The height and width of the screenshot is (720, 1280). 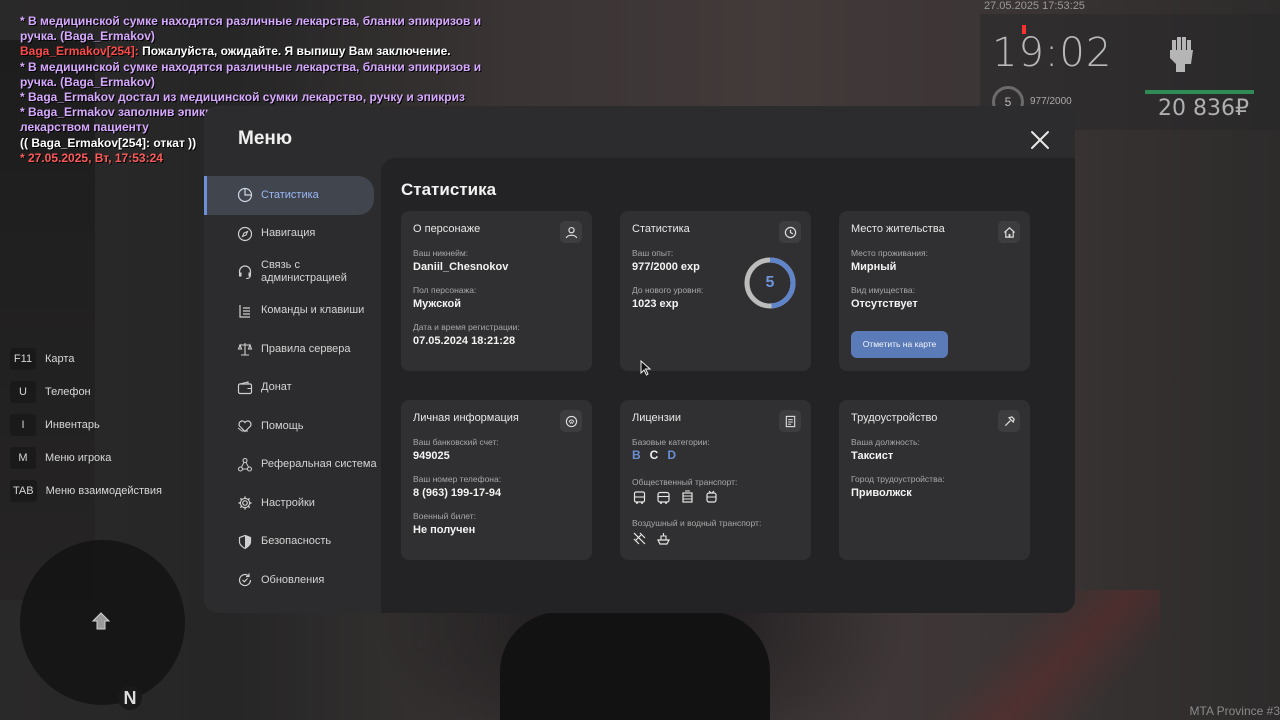 What do you see at coordinates (245, 541) in the screenshot?
I see `shield-icon` at bounding box center [245, 541].